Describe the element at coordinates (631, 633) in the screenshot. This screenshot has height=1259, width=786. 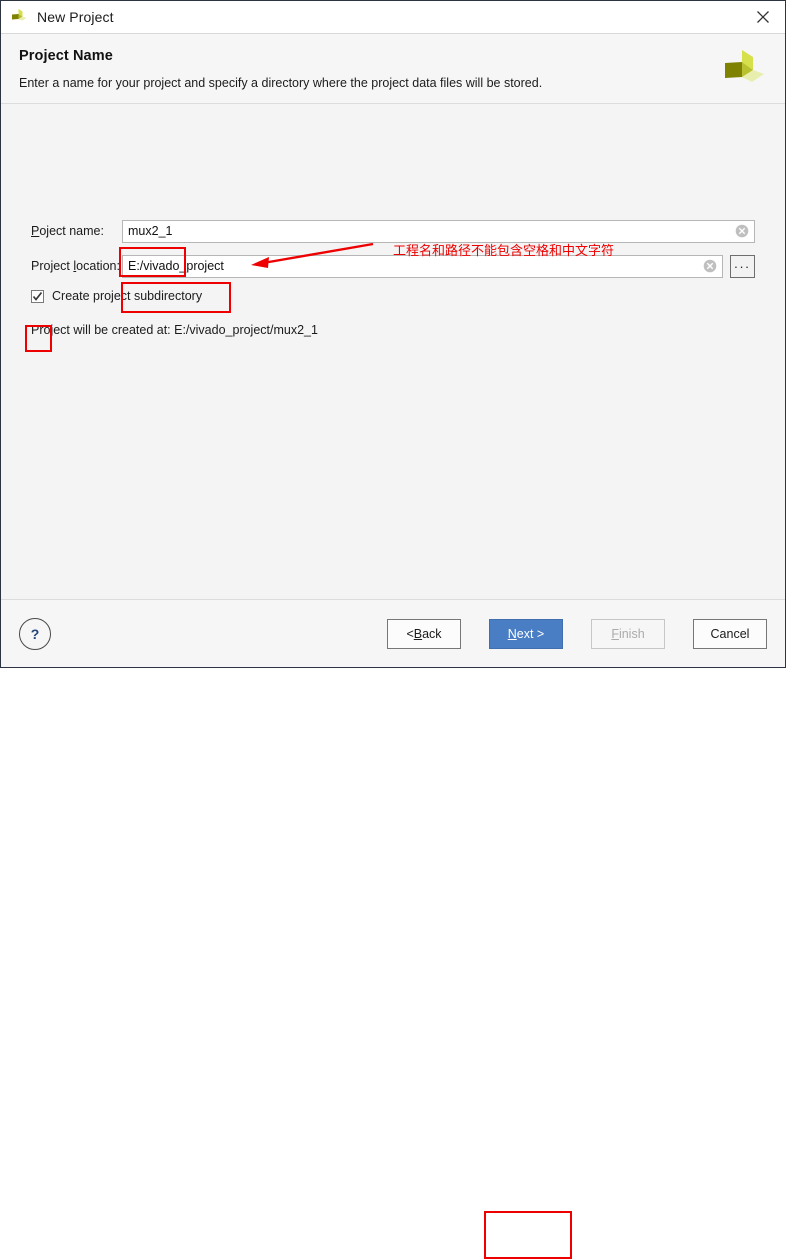
I see `finish-button-label: inish` at that location.